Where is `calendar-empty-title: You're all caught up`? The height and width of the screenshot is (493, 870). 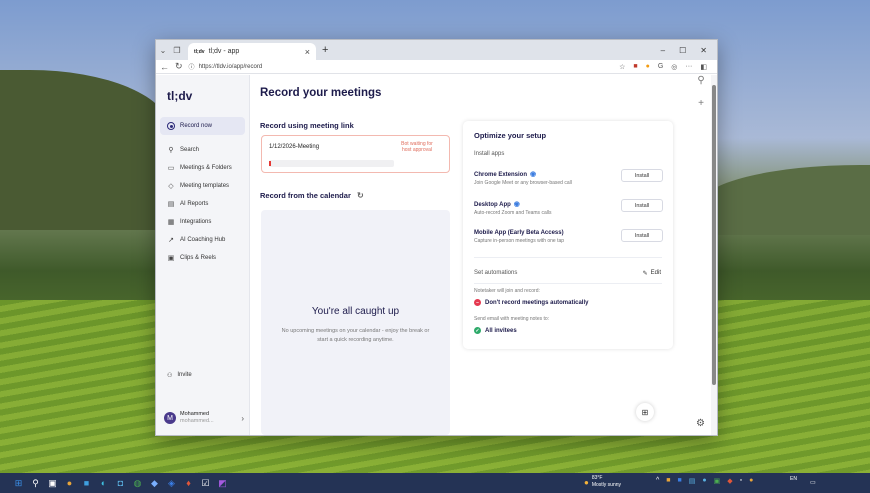
calendar-empty-title: You're all caught up is located at coordinates (355, 311).